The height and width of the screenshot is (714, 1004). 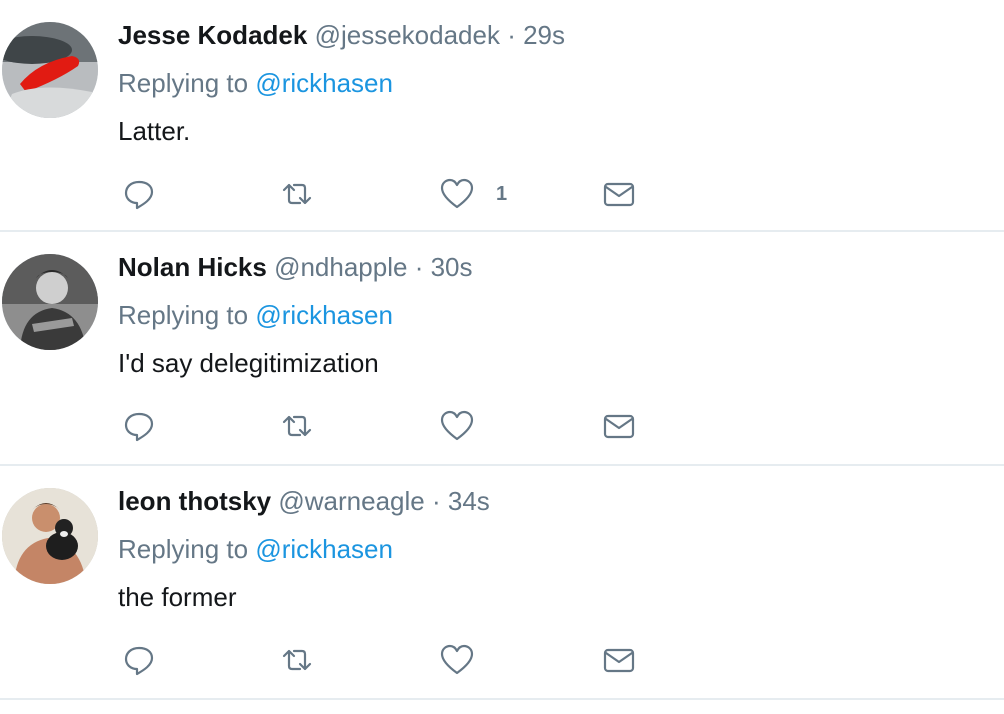 I want to click on like-count: 1, so click(x=502, y=193).